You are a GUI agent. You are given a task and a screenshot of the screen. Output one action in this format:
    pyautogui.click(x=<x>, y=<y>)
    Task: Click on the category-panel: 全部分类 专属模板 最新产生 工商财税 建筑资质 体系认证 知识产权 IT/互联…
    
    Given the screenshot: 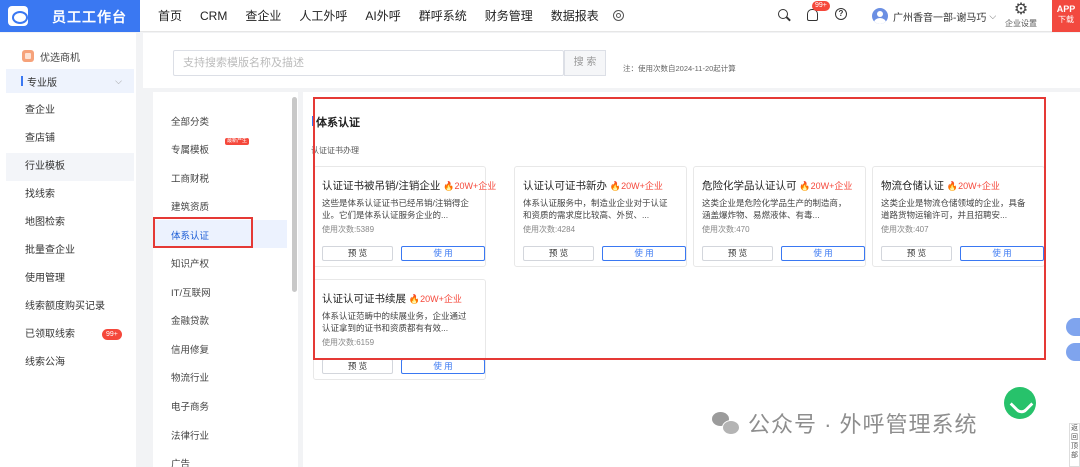 What is the action you would take?
    pyautogui.click(x=225, y=279)
    